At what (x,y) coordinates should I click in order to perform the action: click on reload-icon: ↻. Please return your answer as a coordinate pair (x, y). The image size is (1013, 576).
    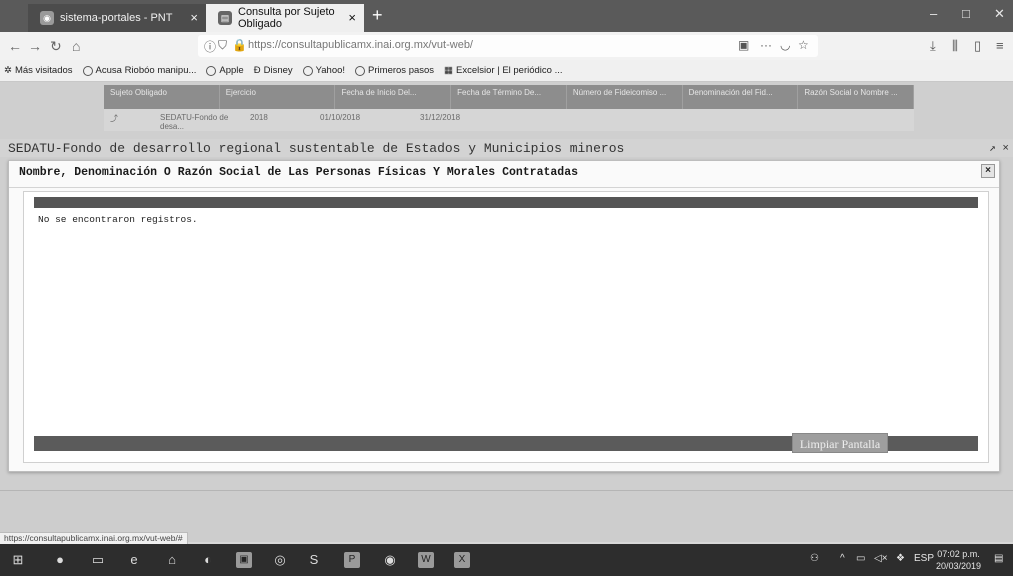
    Looking at the image, I should click on (56, 46).